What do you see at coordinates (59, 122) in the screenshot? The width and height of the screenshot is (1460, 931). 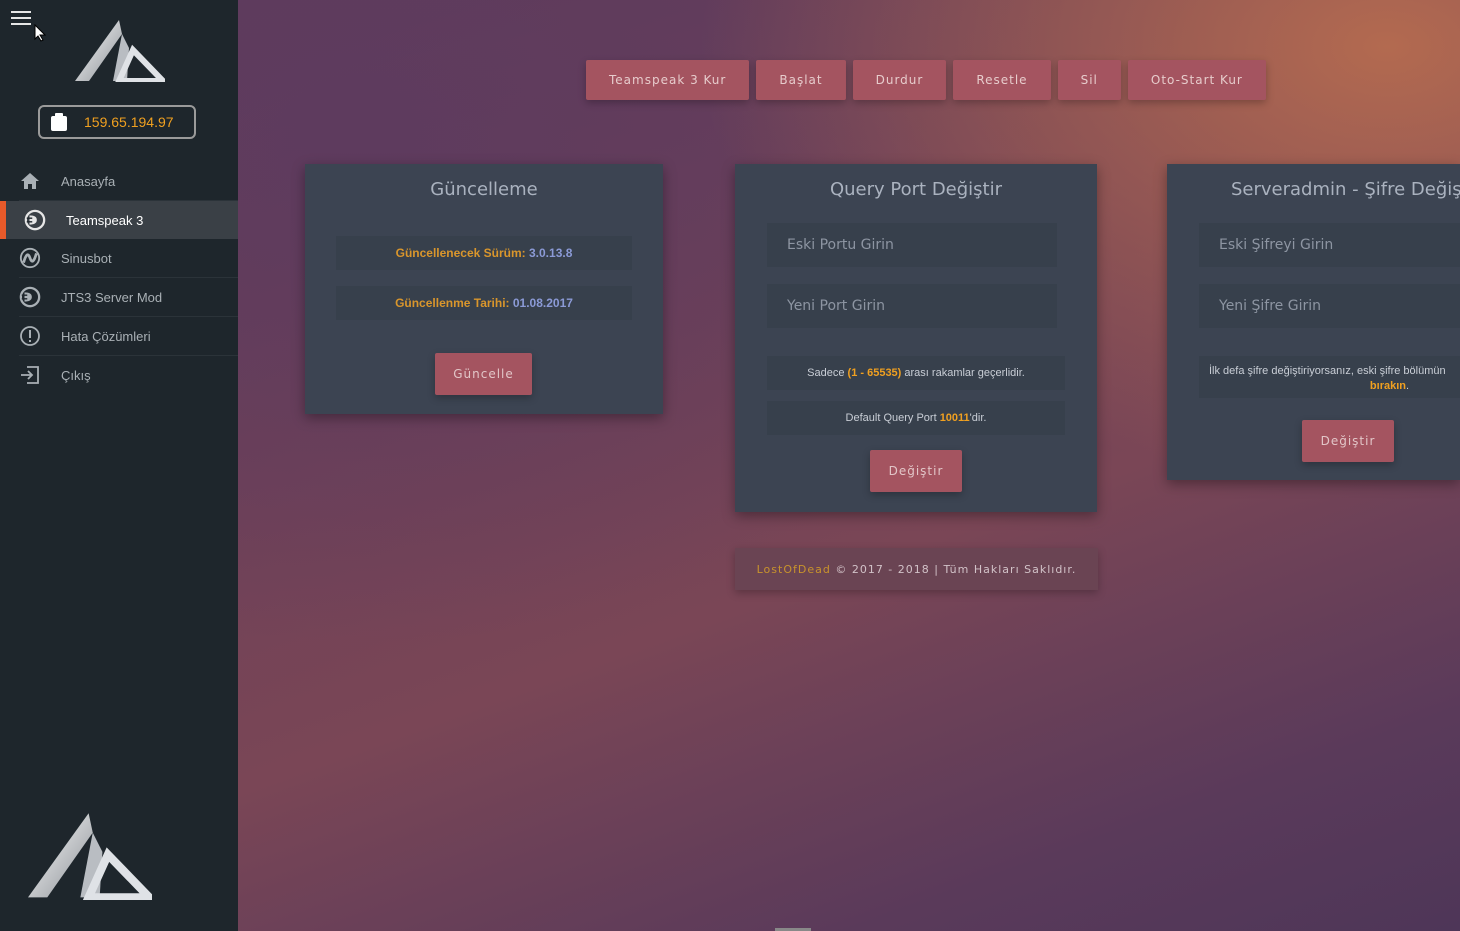 I see `clipboard-icon` at bounding box center [59, 122].